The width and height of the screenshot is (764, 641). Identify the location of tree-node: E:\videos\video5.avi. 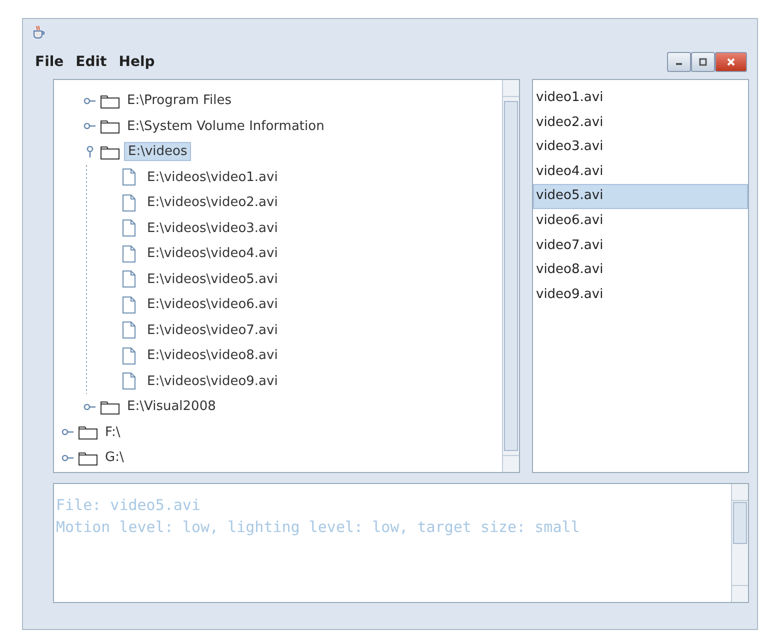
(212, 279).